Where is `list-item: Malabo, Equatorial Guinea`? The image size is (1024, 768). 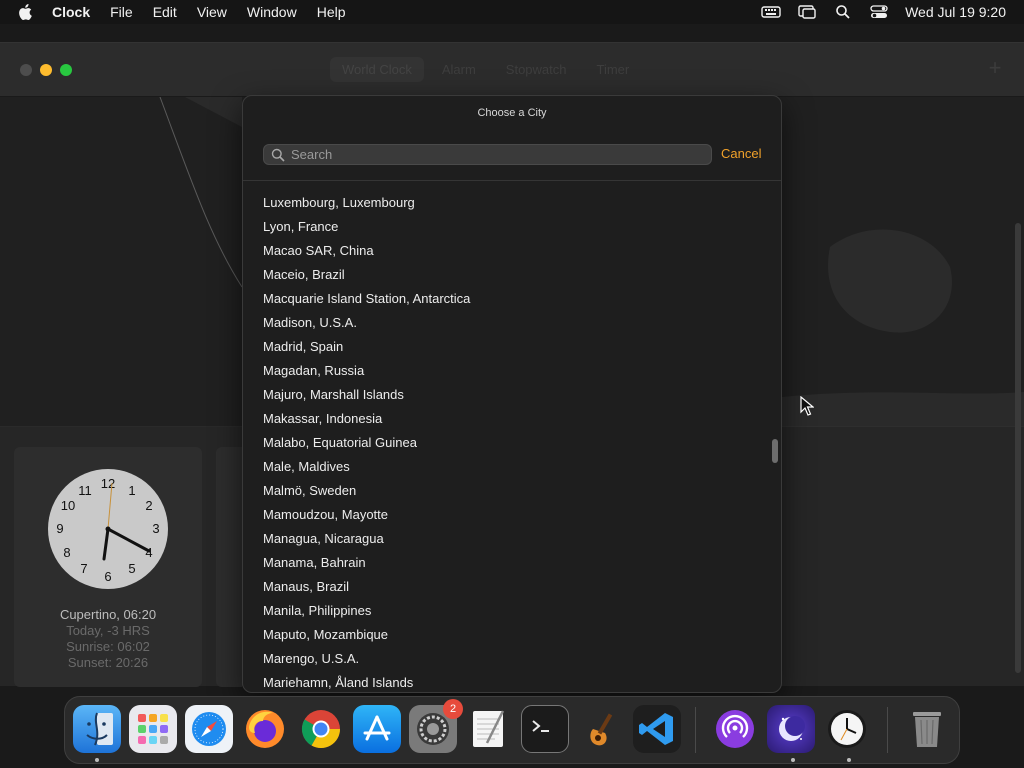 list-item: Malabo, Equatorial Guinea is located at coordinates (512, 443).